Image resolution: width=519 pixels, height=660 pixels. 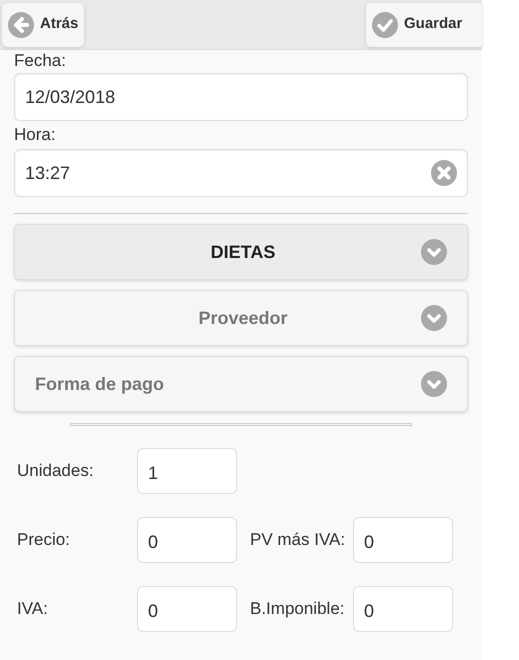 What do you see at coordinates (297, 609) in the screenshot?
I see `amount-label: B.Imponible:` at bounding box center [297, 609].